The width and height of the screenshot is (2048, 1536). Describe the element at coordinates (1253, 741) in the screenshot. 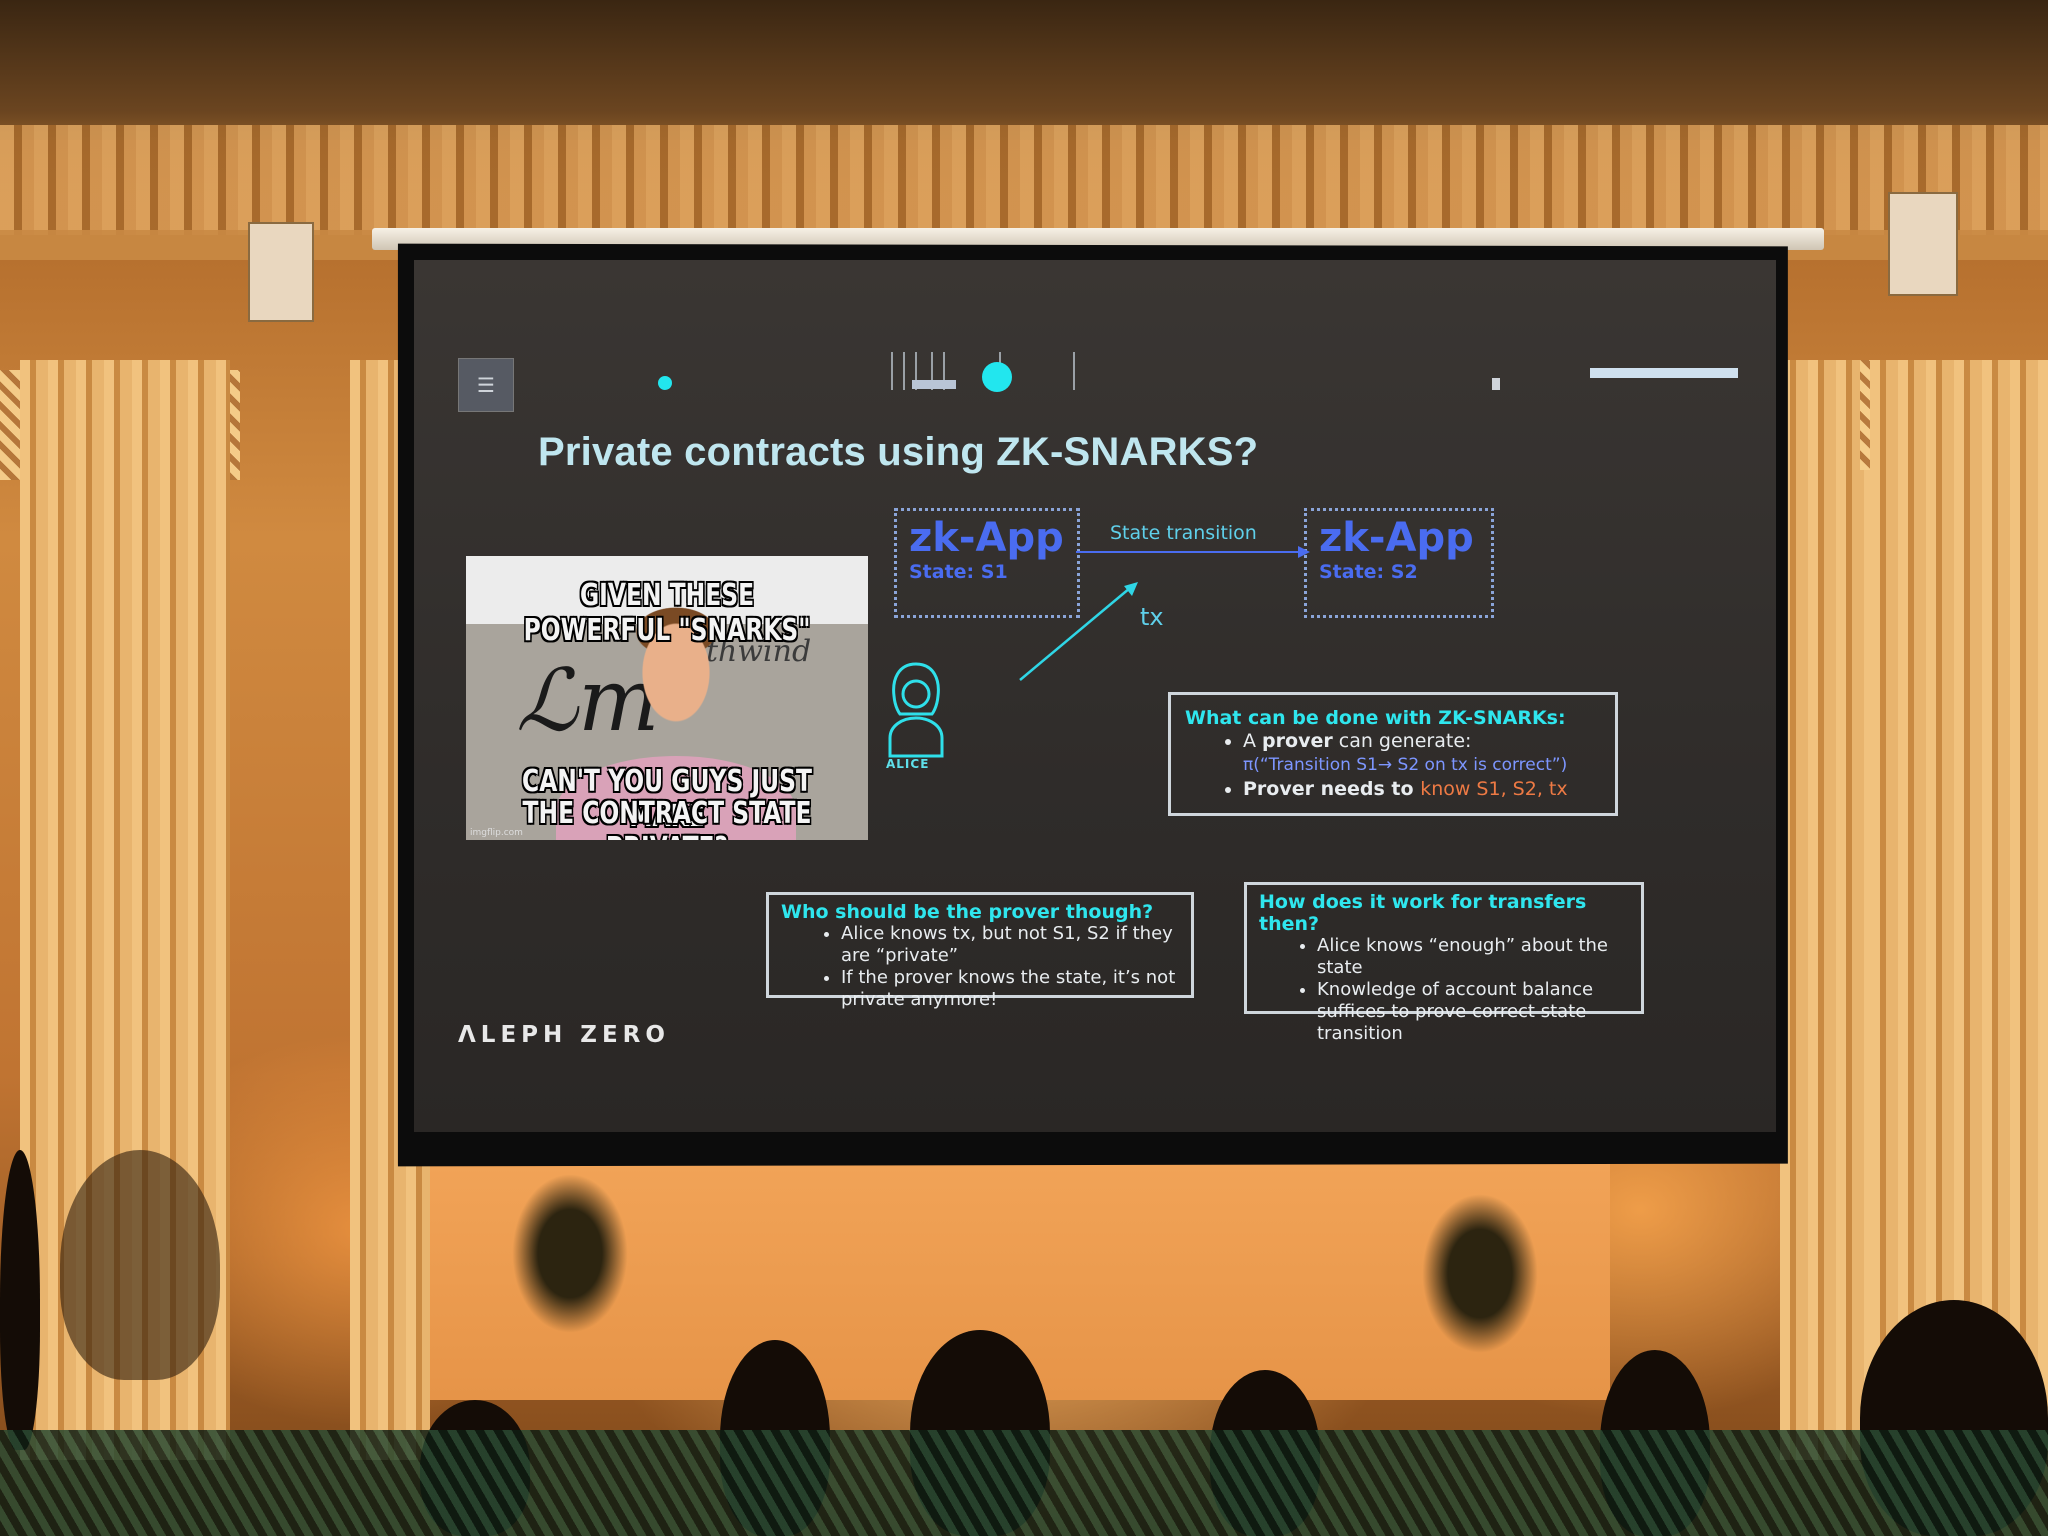

I see `snarks-item-prefix: A` at that location.